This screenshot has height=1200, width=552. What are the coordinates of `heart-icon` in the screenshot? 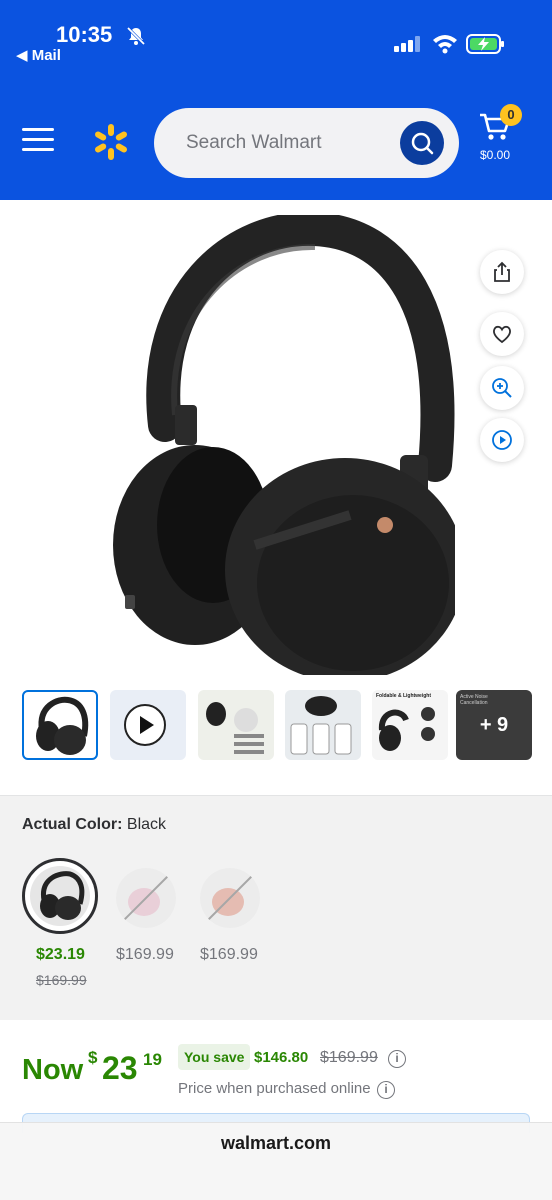 It's located at (502, 334).